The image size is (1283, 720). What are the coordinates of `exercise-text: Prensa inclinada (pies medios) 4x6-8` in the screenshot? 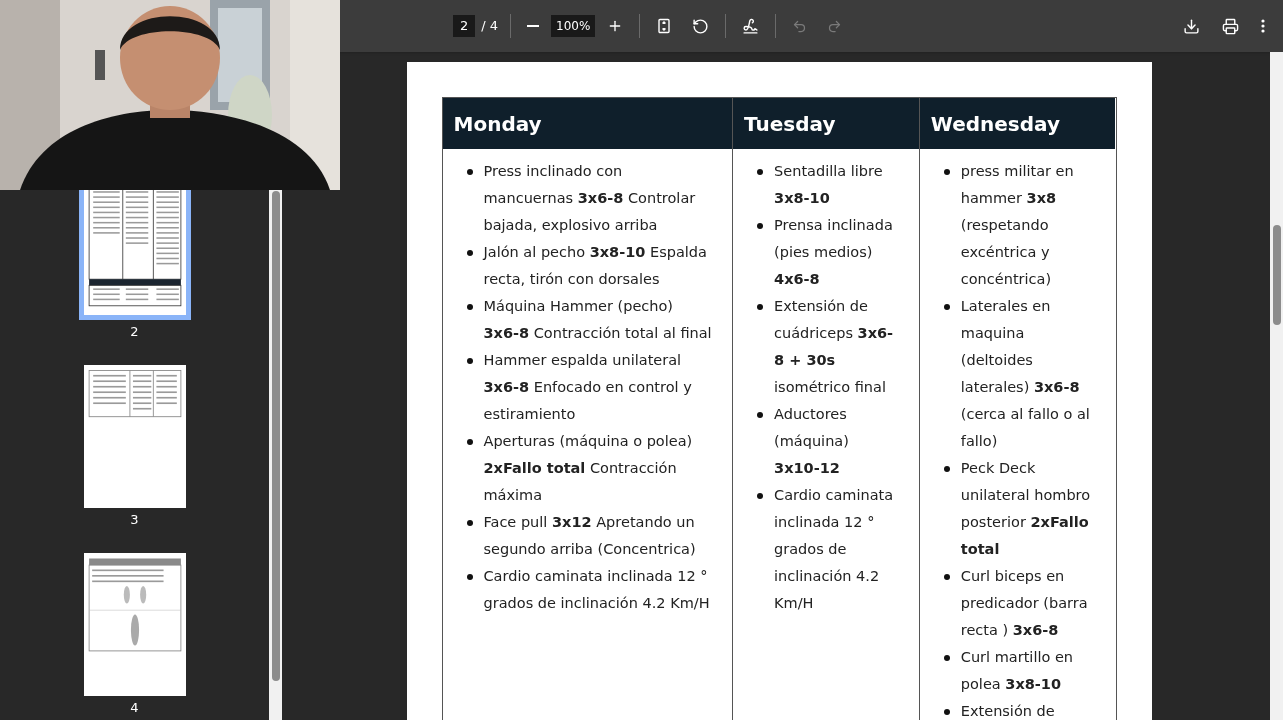 It's located at (834, 252).